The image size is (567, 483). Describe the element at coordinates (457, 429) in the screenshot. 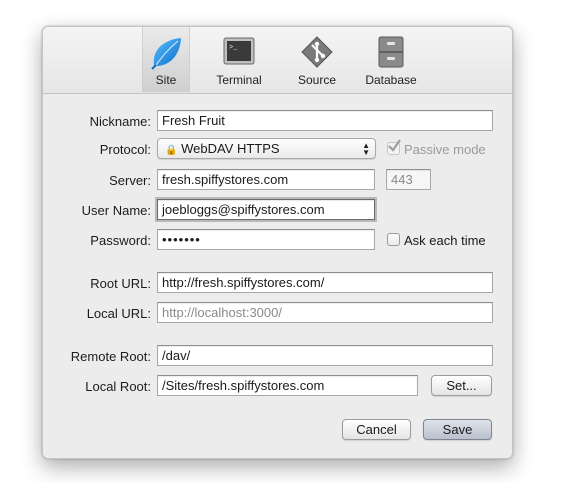

I see `save-button: Save` at that location.